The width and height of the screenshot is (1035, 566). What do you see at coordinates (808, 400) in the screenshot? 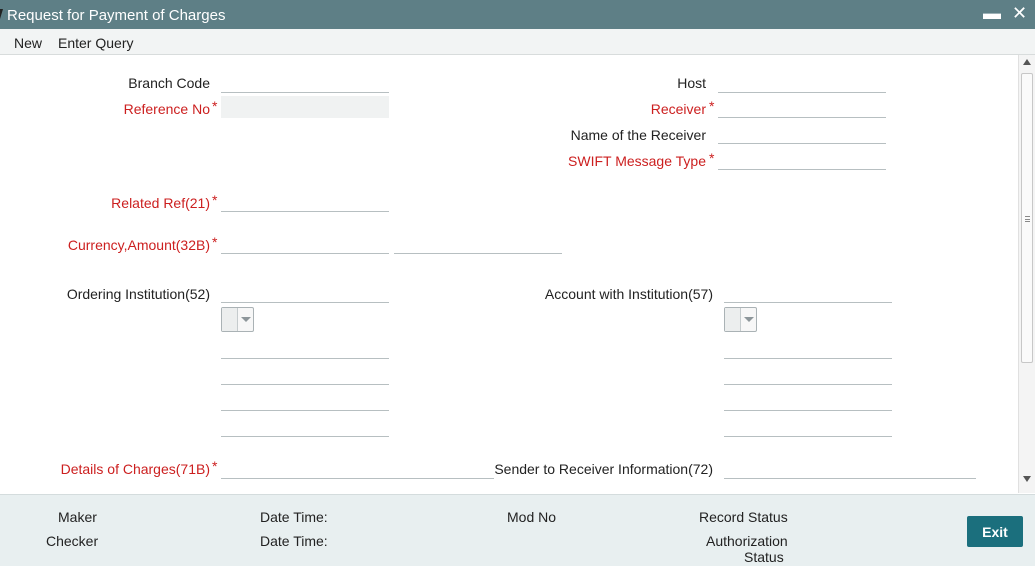
I see `account-with-institution-line4-field` at bounding box center [808, 400].